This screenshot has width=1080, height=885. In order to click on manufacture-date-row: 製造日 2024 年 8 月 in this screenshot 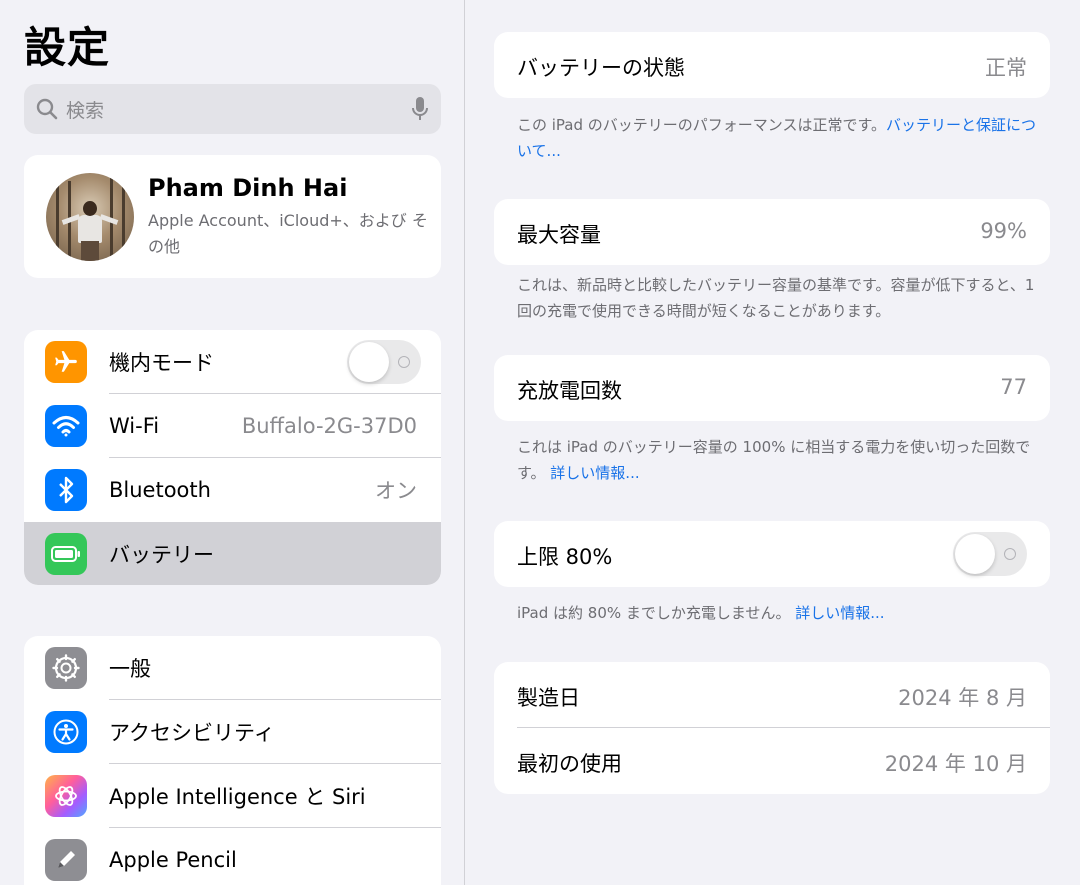, I will do `click(772, 695)`.